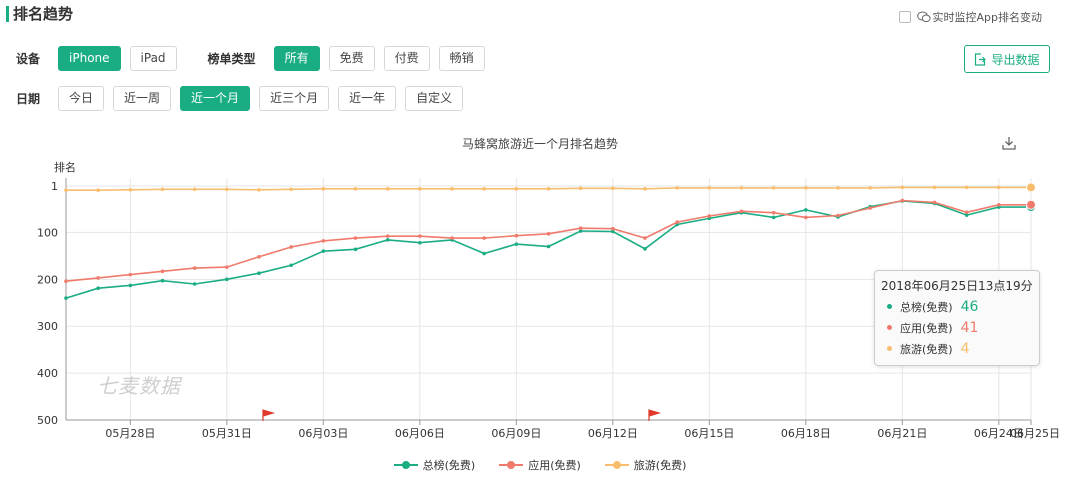 This screenshot has height=499, width=1080. What do you see at coordinates (969, 327) in the screenshot?
I see `tooltip-series-value: 41` at bounding box center [969, 327].